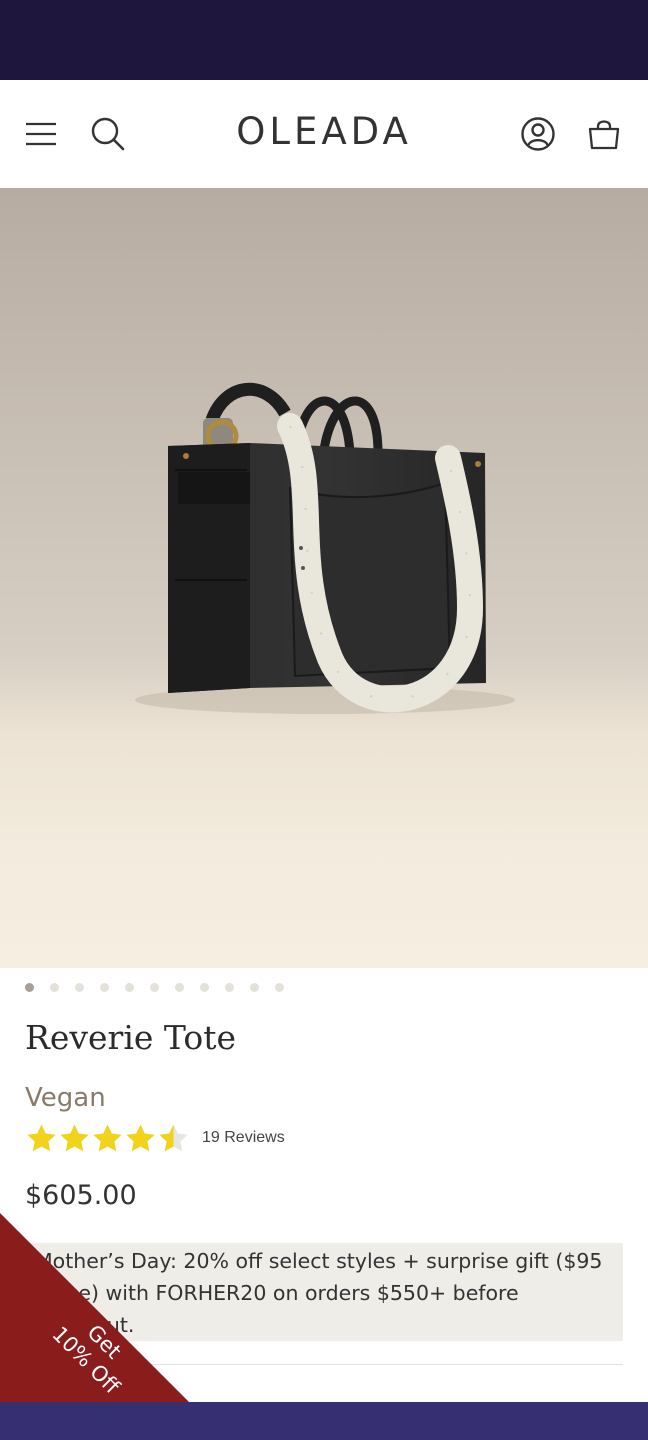  I want to click on tote-bag-illustration, so click(325, 548).